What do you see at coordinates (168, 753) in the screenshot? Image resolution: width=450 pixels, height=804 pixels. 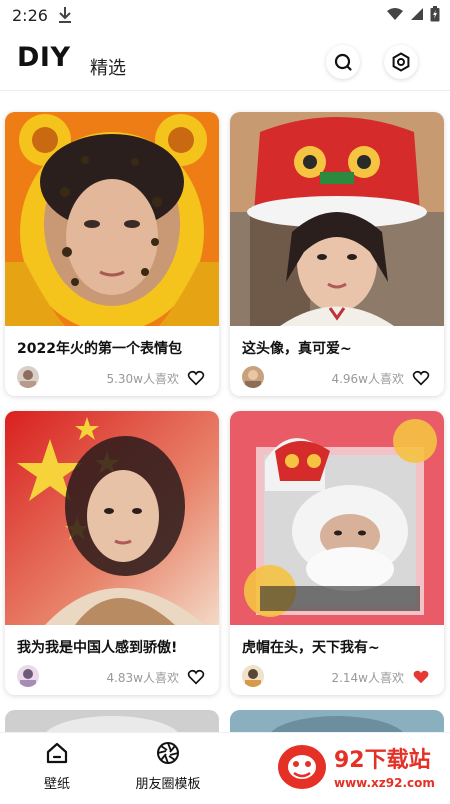 I see `aperture-icon` at bounding box center [168, 753].